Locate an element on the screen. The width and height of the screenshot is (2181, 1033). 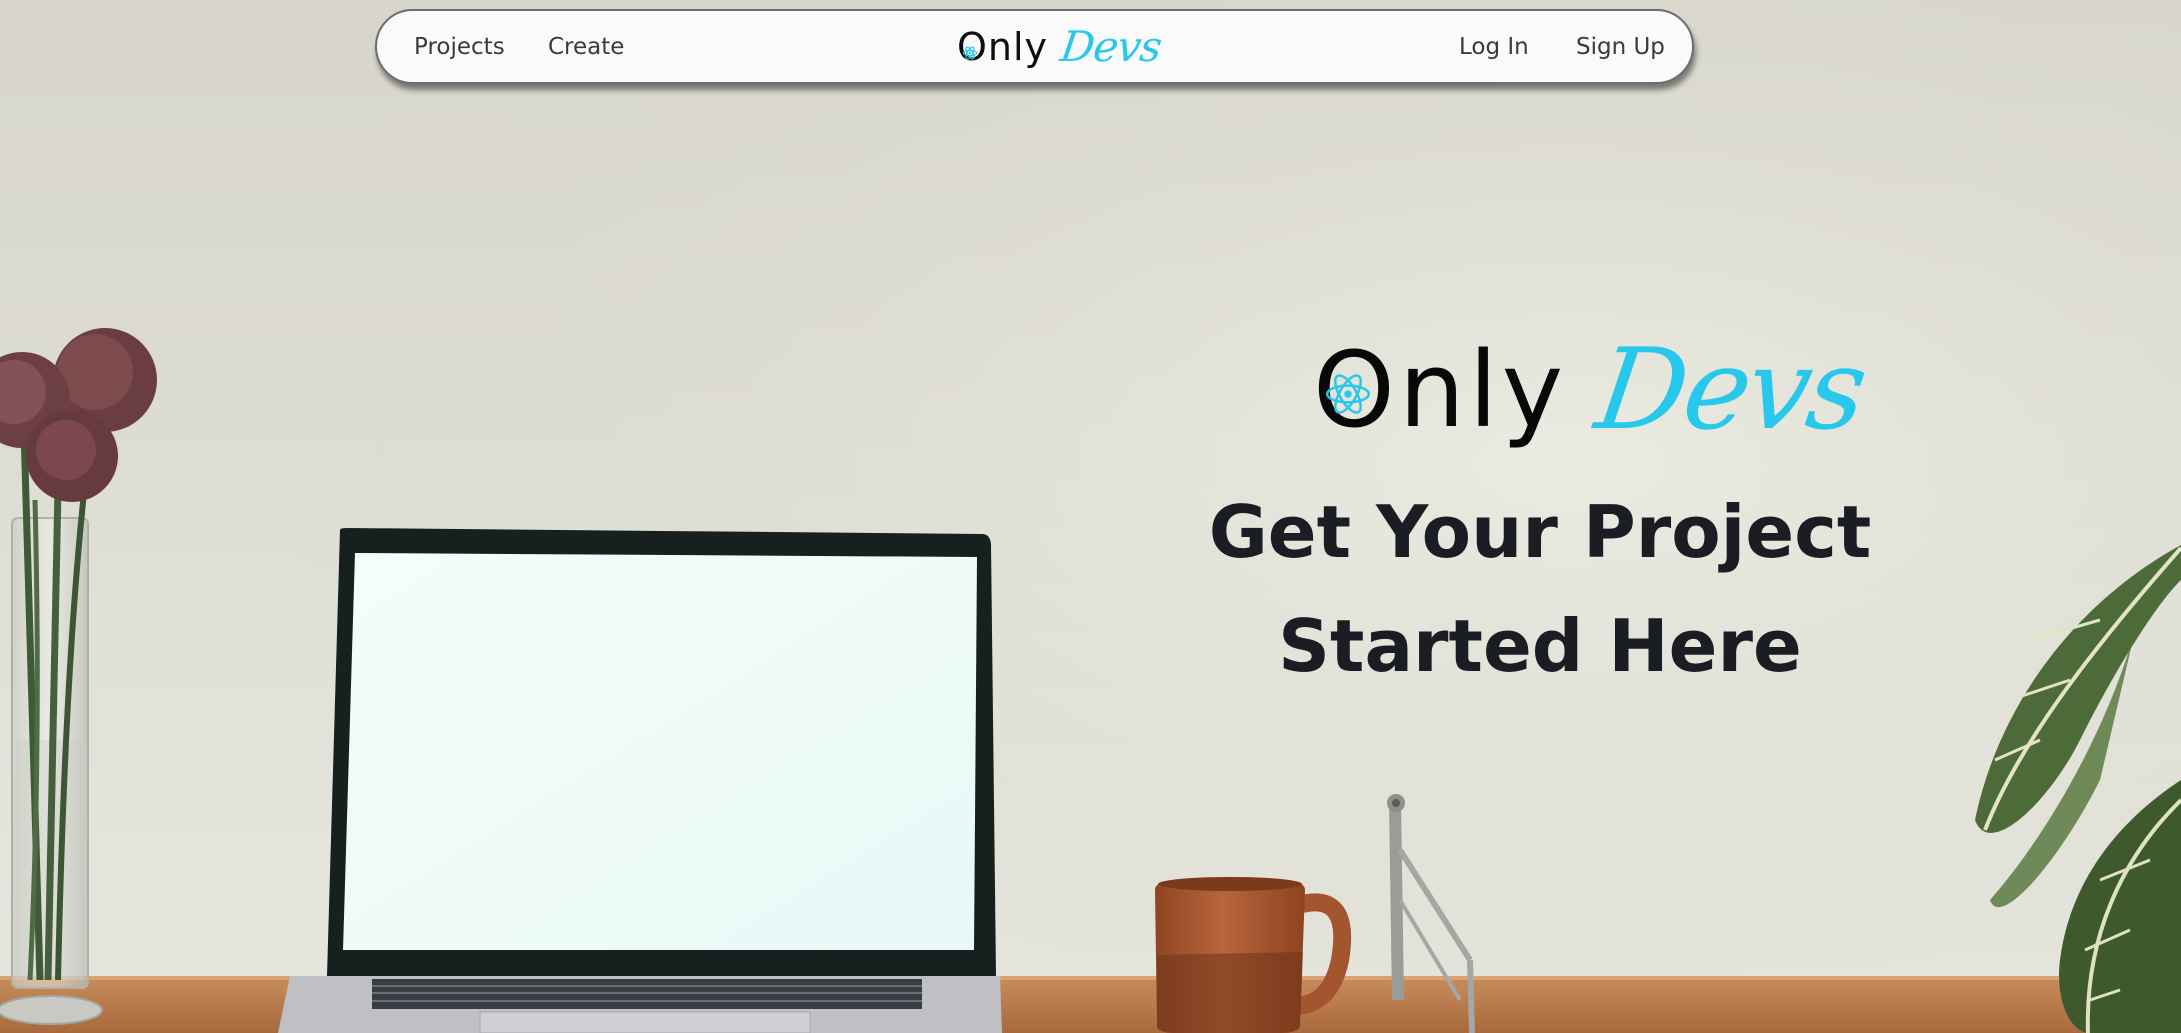
top-navbar: Projects Create Only Devs Log In Sign Up is located at coordinates (1034, 46).